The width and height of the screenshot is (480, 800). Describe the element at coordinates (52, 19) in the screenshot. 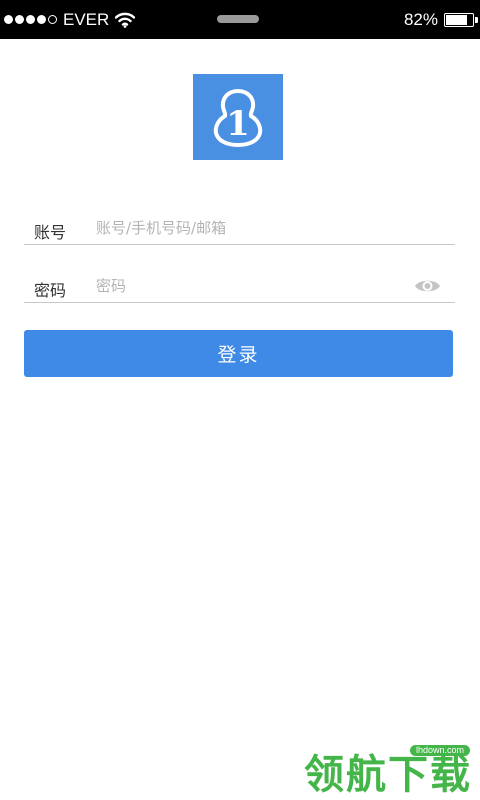

I see `signal-dot-empty` at that location.